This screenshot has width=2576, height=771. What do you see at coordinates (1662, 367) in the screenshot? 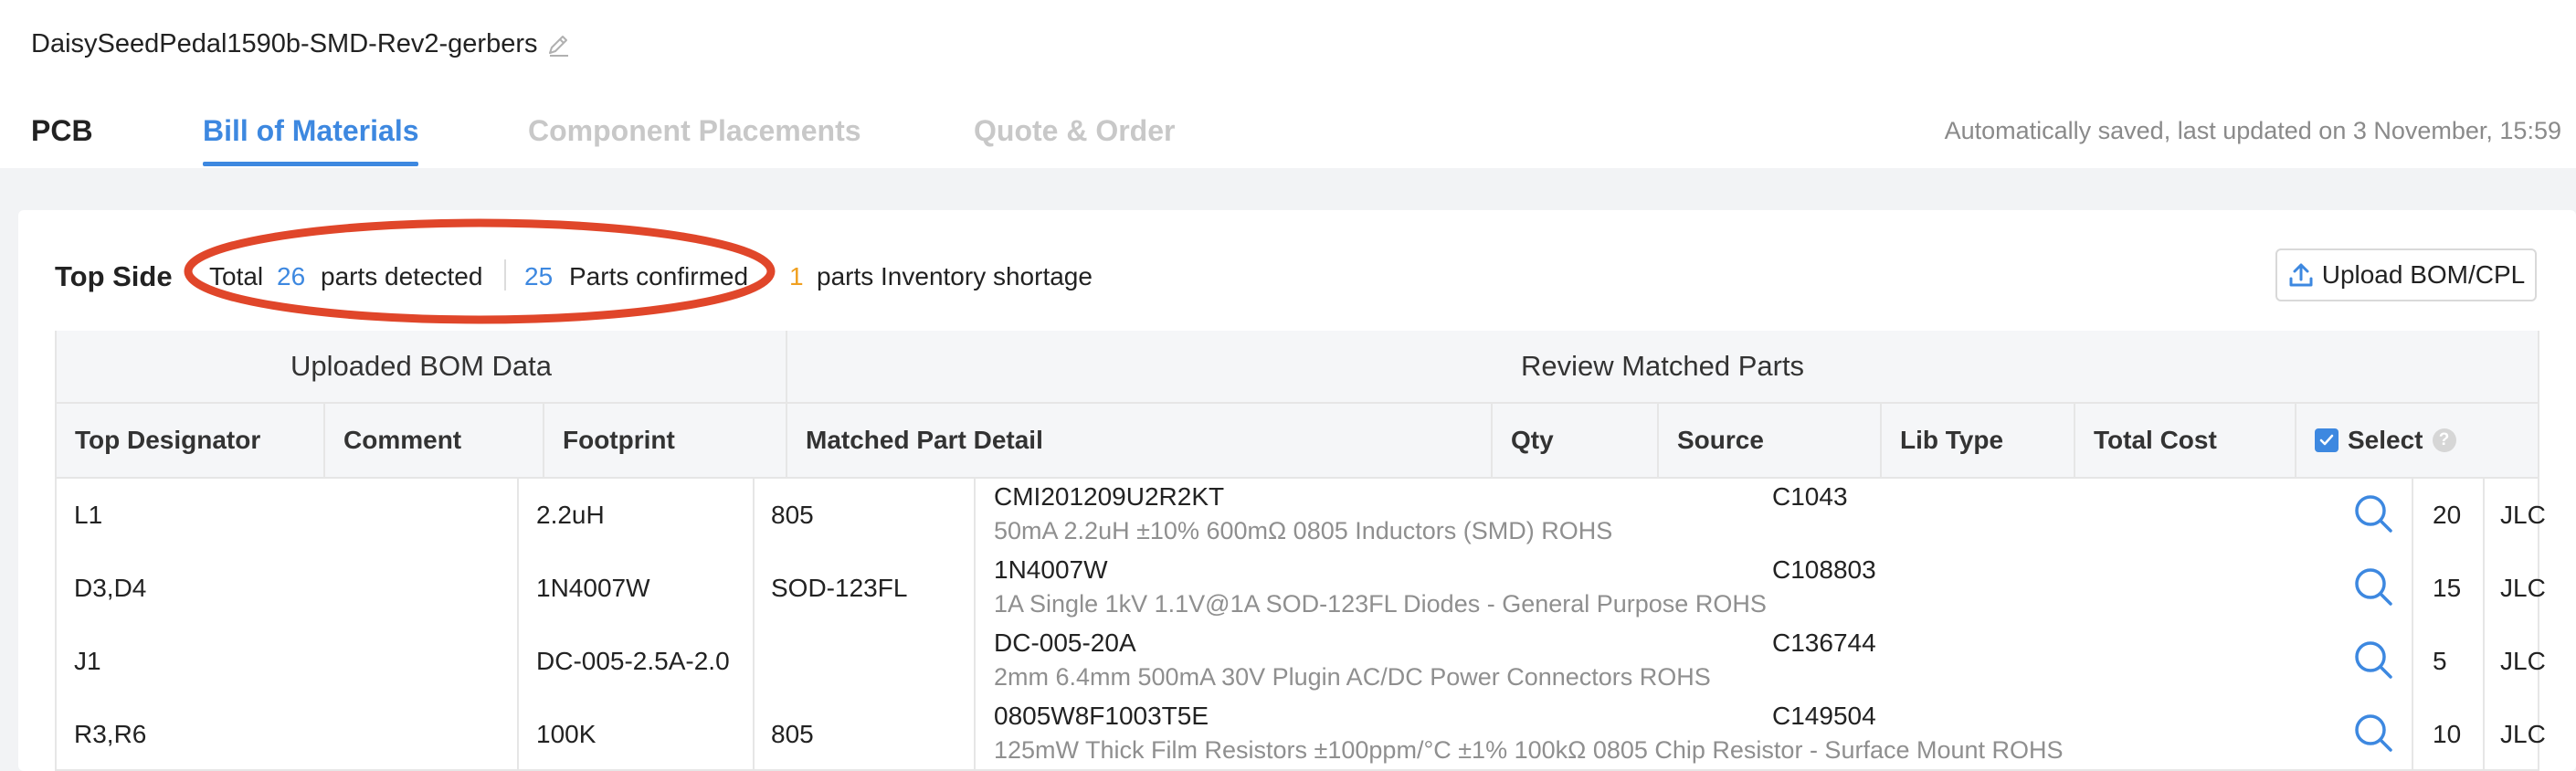
I see `group-header-review: Review Matched Parts` at bounding box center [1662, 367].